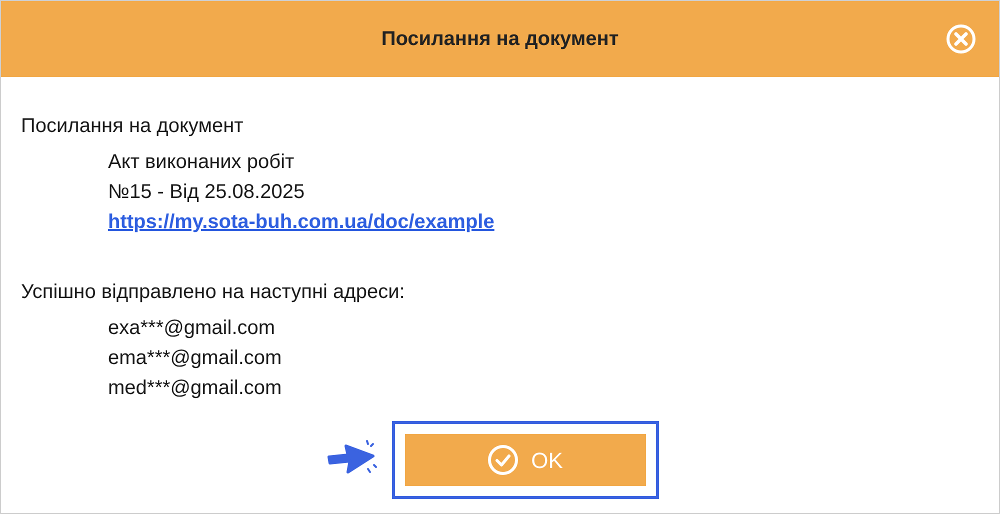 This screenshot has width=1000, height=514. I want to click on close-button, so click(961, 39).